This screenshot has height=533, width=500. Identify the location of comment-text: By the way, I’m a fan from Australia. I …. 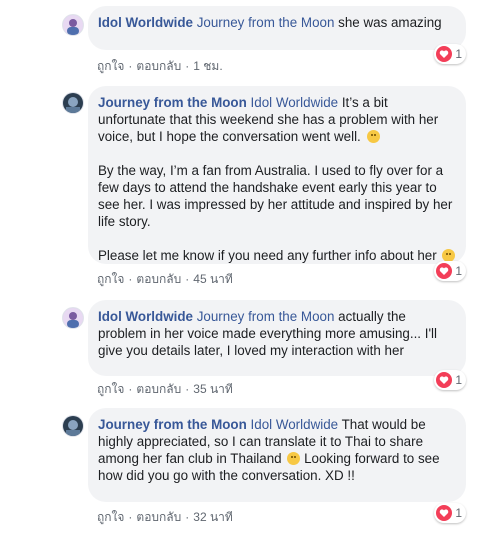
(275, 196).